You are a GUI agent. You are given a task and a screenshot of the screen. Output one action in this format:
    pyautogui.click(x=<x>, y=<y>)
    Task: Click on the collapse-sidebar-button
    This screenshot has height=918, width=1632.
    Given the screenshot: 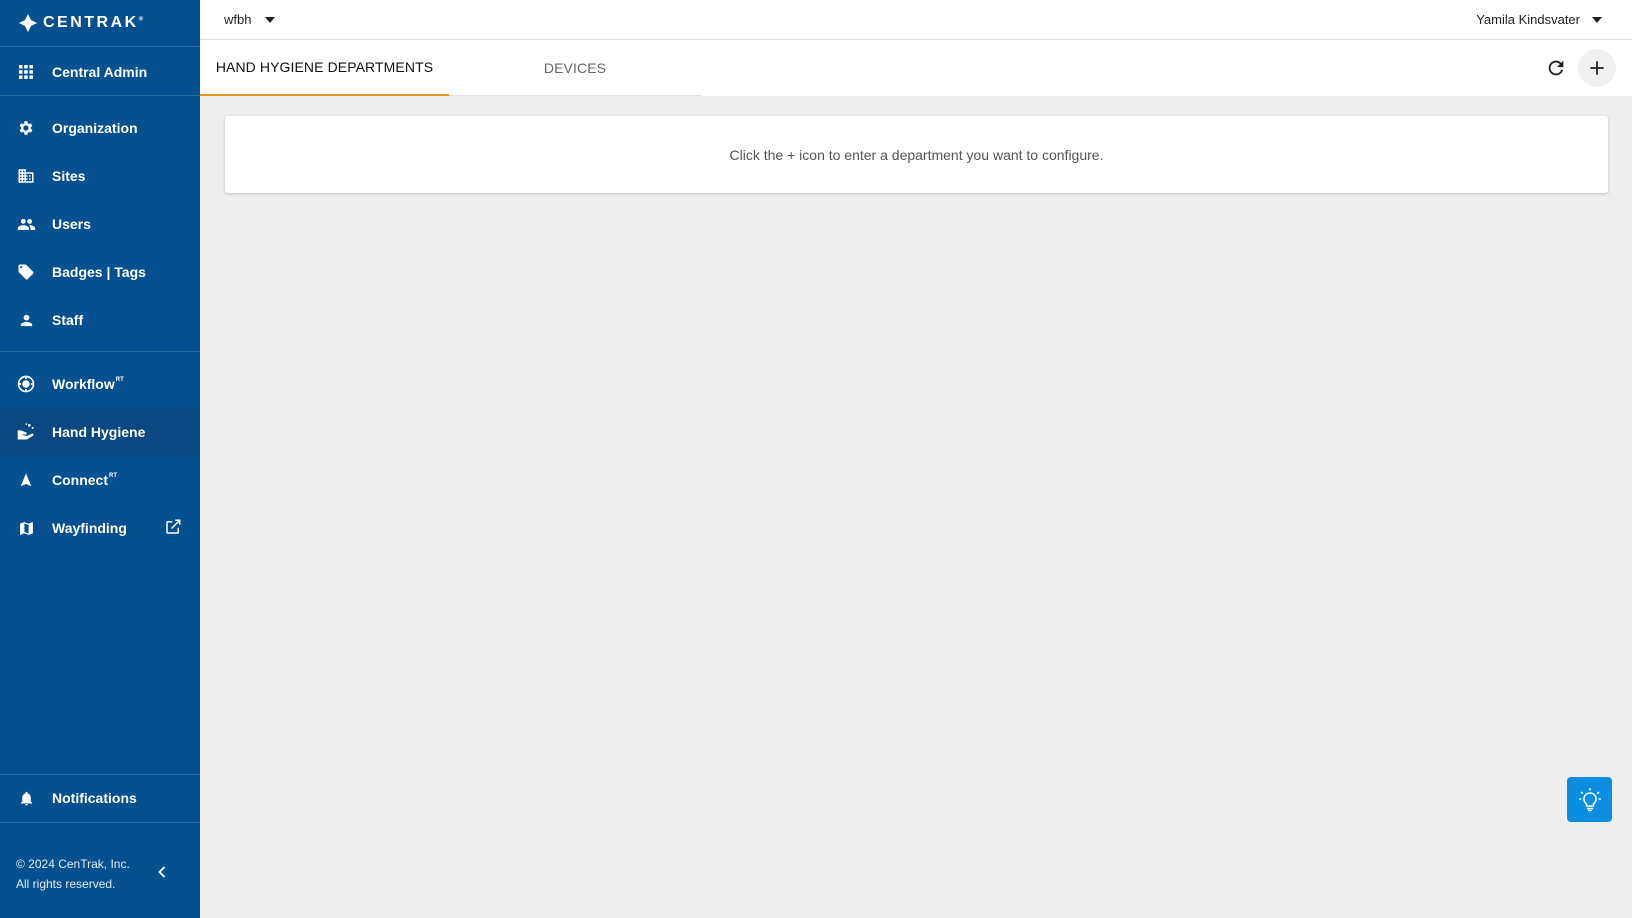 What is the action you would take?
    pyautogui.click(x=162, y=872)
    